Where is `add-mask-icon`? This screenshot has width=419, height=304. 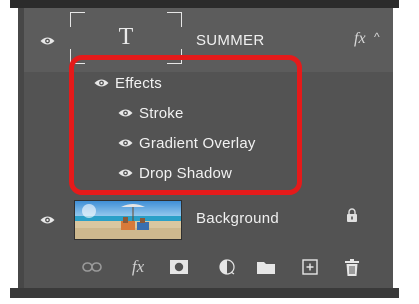
add-mask-icon is located at coordinates (179, 267).